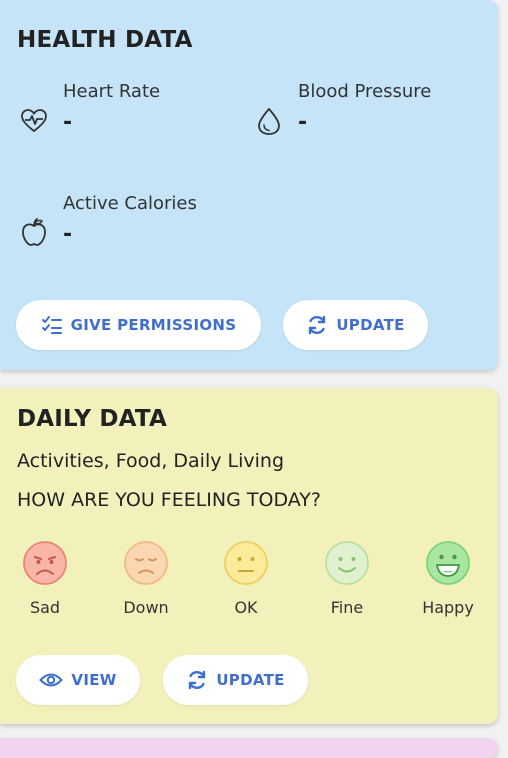 This screenshot has width=508, height=758. What do you see at coordinates (51, 325) in the screenshot?
I see `checklist-icon` at bounding box center [51, 325].